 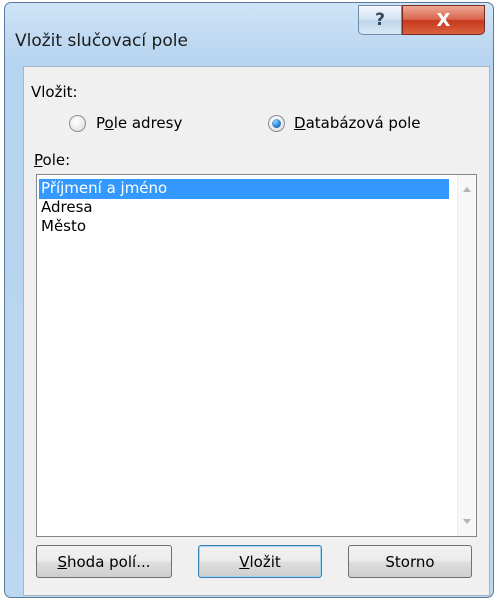 What do you see at coordinates (139, 123) in the screenshot?
I see `radio-address-fields-label: Pole adresy` at bounding box center [139, 123].